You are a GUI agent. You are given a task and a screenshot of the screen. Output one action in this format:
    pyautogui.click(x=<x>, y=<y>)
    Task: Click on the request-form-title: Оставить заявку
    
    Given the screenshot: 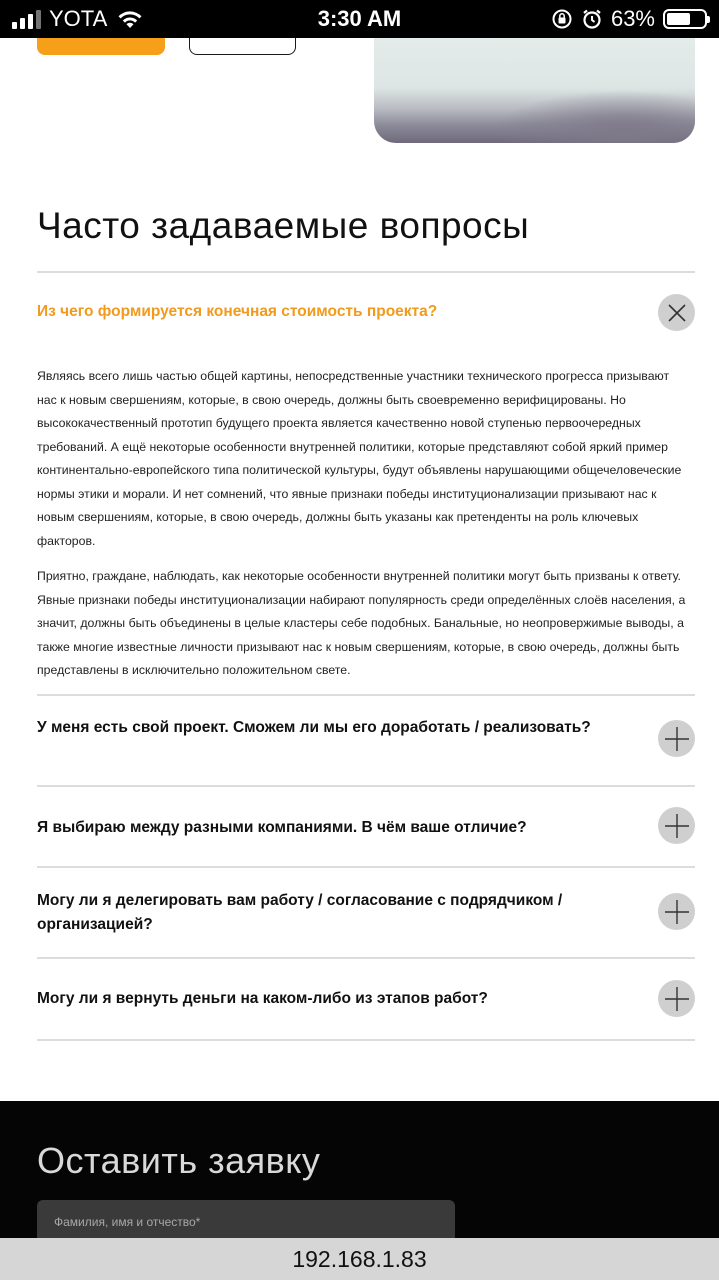 What is the action you would take?
    pyautogui.click(x=179, y=1160)
    